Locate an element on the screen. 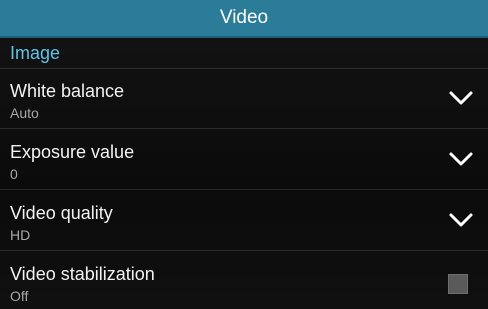 Image resolution: width=488 pixels, height=309 pixels. section-header-image: Image is located at coordinates (244, 53).